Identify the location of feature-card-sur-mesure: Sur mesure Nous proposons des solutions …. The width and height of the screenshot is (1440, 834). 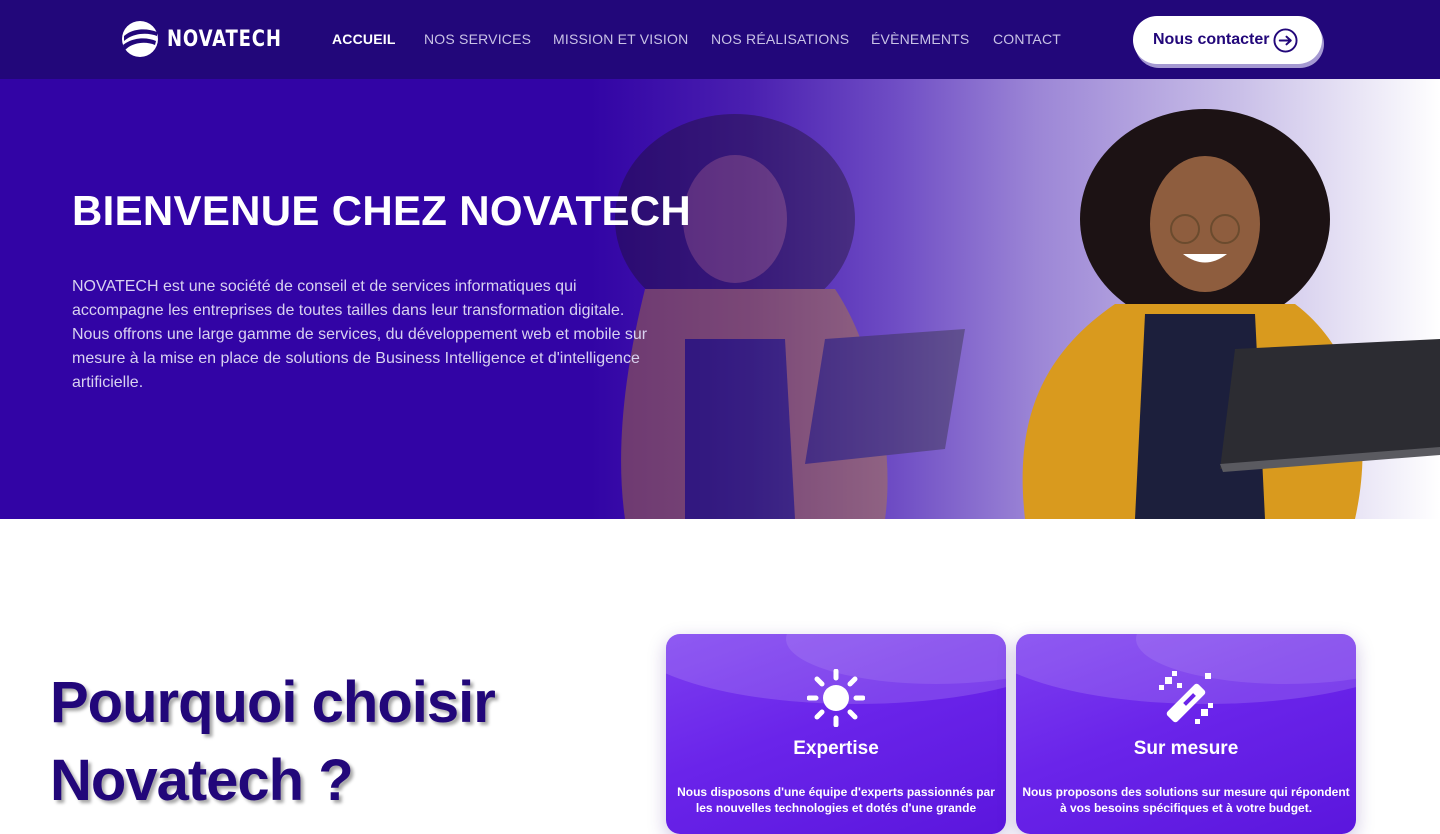
(1186, 734).